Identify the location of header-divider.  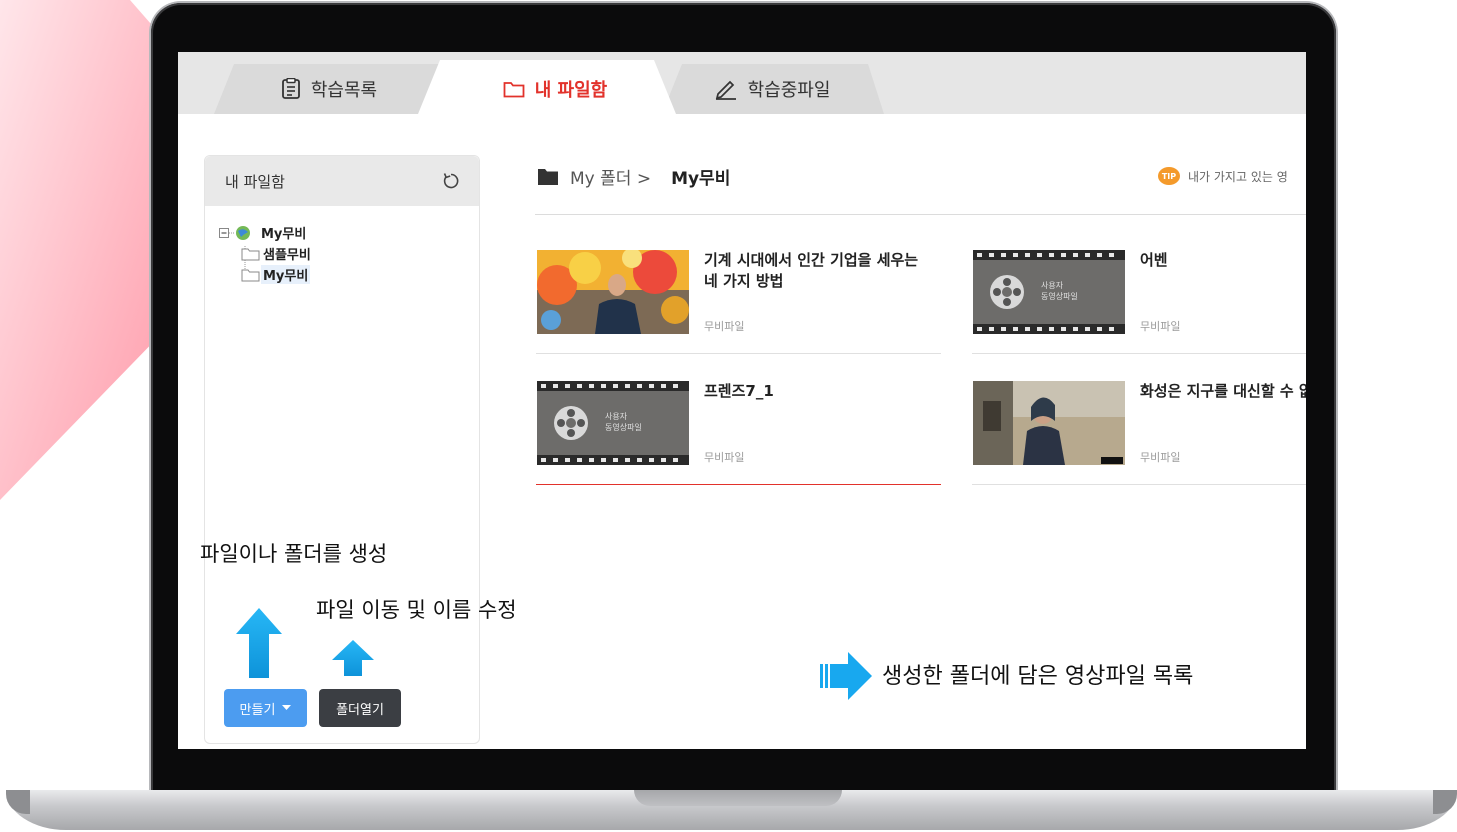
(920, 214).